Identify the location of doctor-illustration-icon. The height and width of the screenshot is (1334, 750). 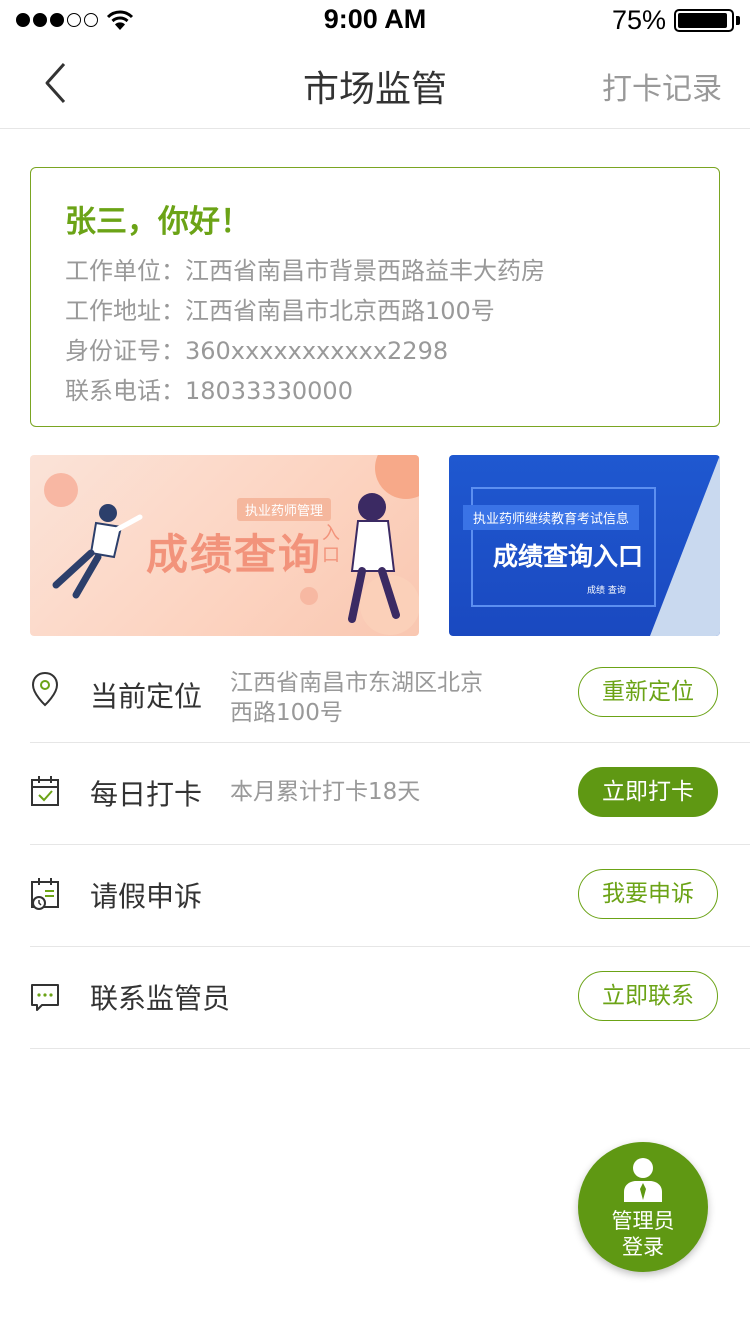
(97, 551).